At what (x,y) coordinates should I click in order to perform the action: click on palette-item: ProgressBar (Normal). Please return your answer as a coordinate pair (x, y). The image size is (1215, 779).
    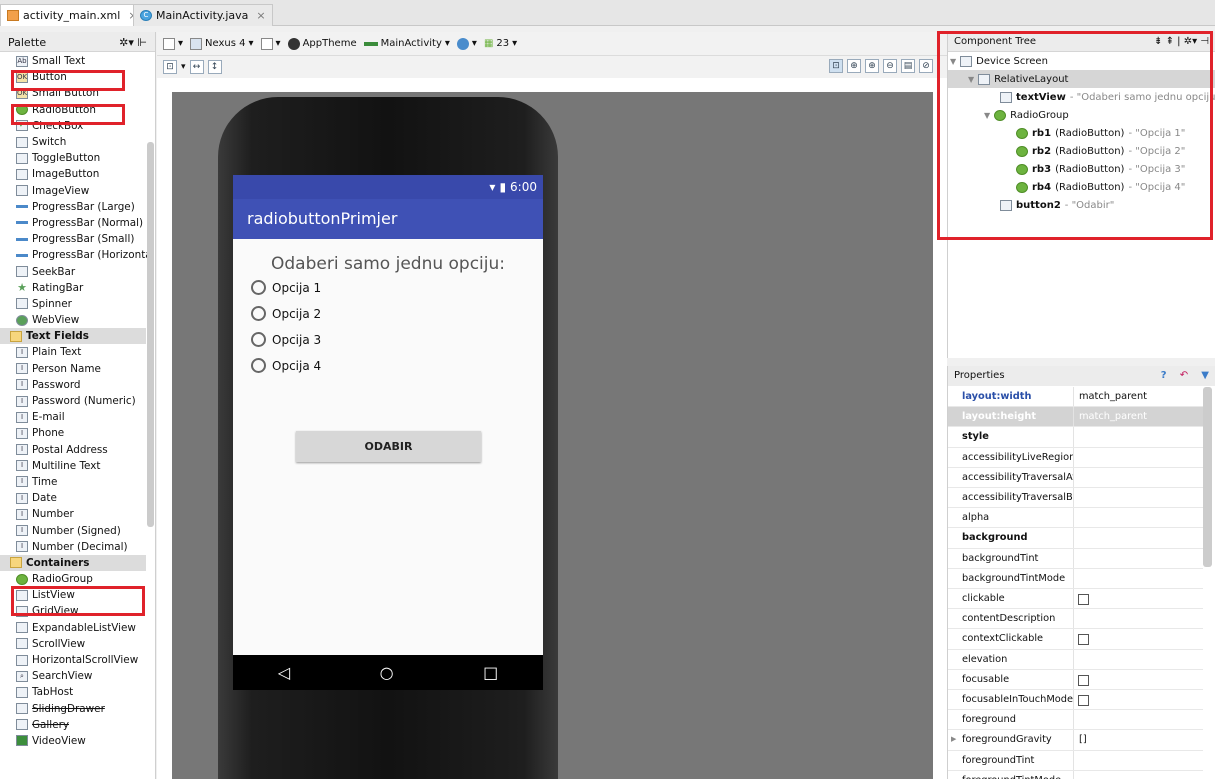
    Looking at the image, I should click on (73, 223).